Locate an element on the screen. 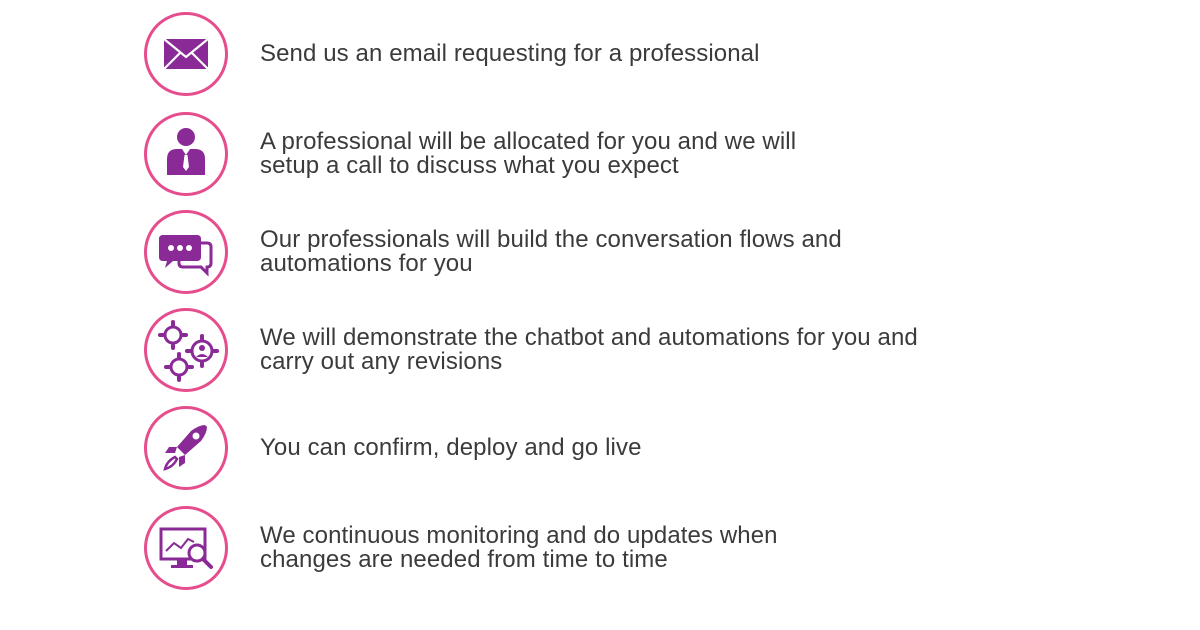 Image resolution: width=1200 pixels, height=630 pixels. step-text: You can confirm, deploy and go live is located at coordinates (600, 448).